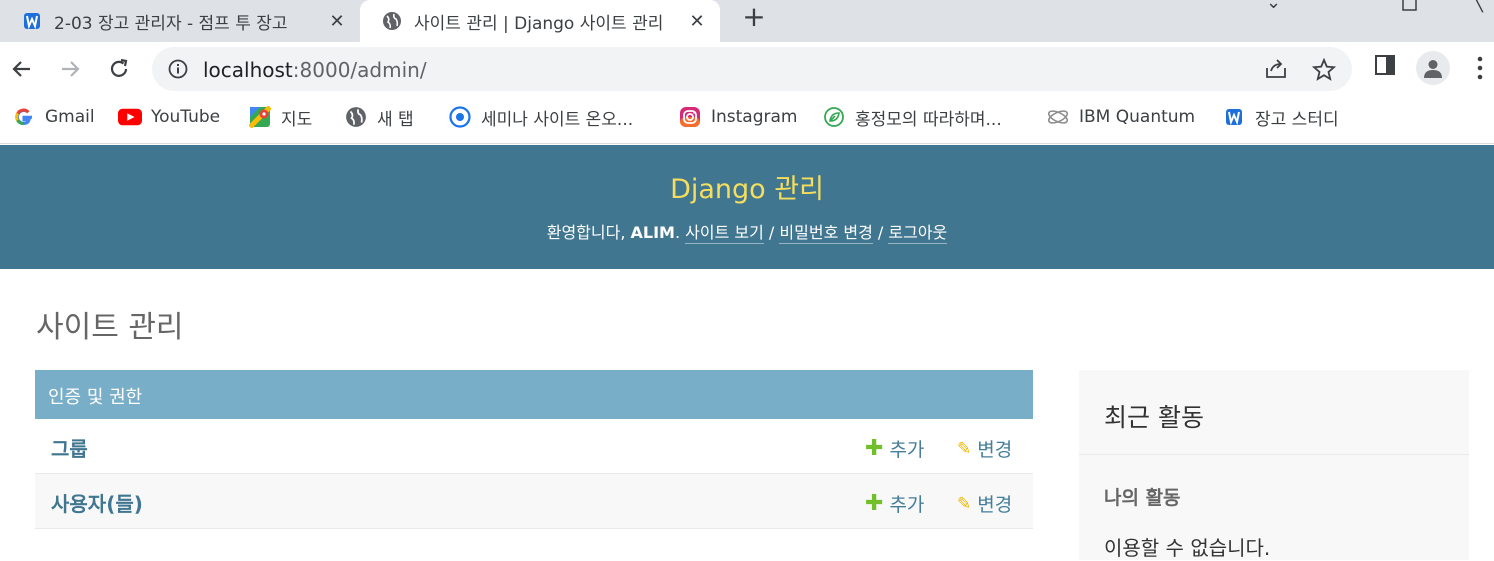 The image size is (1494, 561). What do you see at coordinates (752, 69) in the screenshot?
I see `address-bar: localhost:8000/admin/` at bounding box center [752, 69].